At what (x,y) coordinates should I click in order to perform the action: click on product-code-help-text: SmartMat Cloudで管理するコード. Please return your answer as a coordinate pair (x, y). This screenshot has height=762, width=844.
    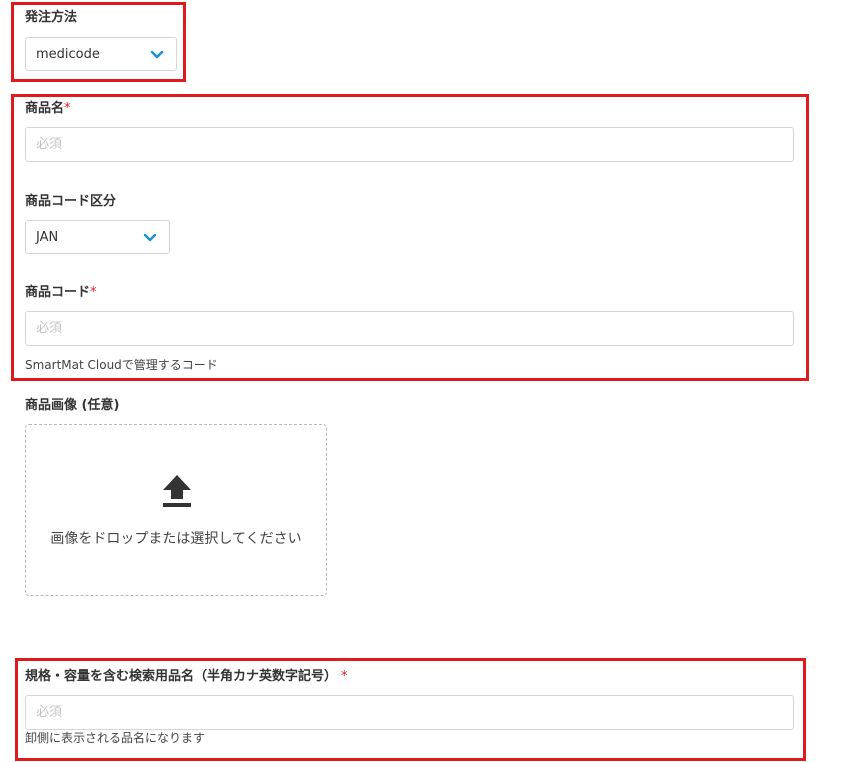
    Looking at the image, I should click on (121, 365).